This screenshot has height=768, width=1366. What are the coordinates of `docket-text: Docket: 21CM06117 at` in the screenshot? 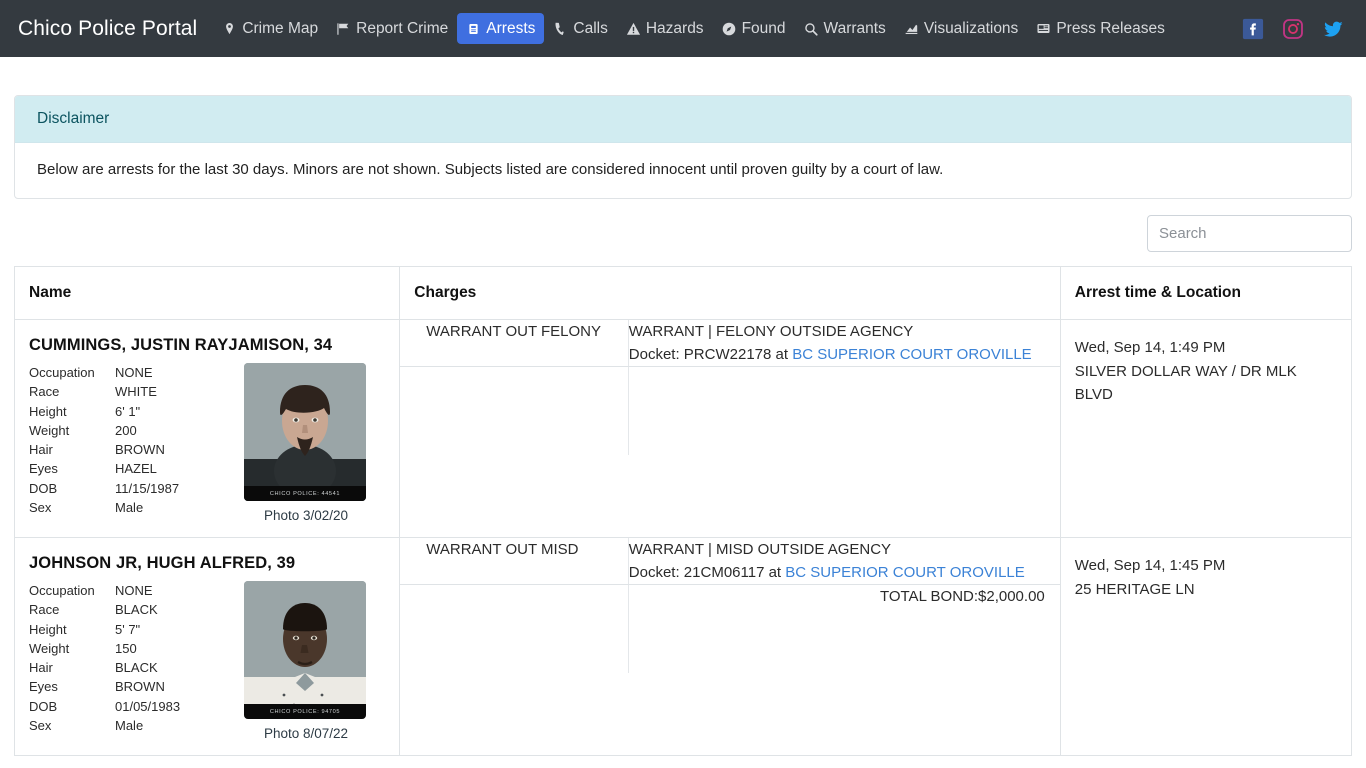 It's located at (707, 572).